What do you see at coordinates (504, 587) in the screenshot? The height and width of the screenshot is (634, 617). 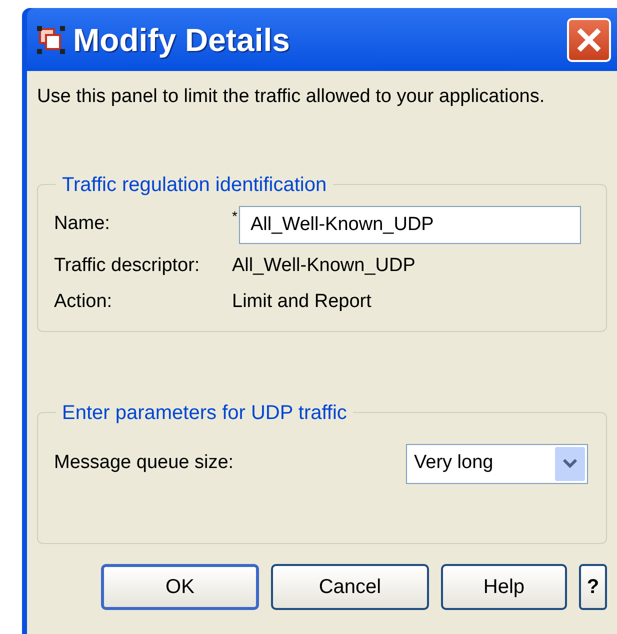 I see `dialog-button: Help` at bounding box center [504, 587].